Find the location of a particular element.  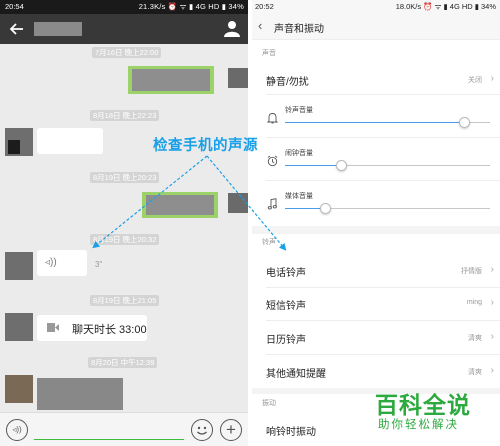

media-volume-slider-row: 媒体音量 is located at coordinates (376, 202).